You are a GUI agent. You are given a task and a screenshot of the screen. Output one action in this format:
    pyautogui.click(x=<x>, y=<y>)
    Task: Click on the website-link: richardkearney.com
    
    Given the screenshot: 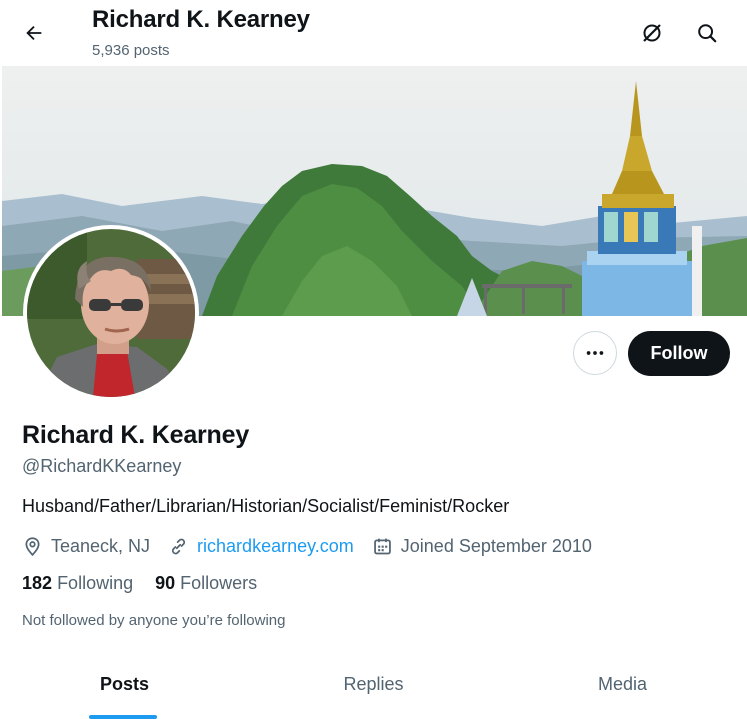 What is the action you would take?
    pyautogui.click(x=275, y=546)
    